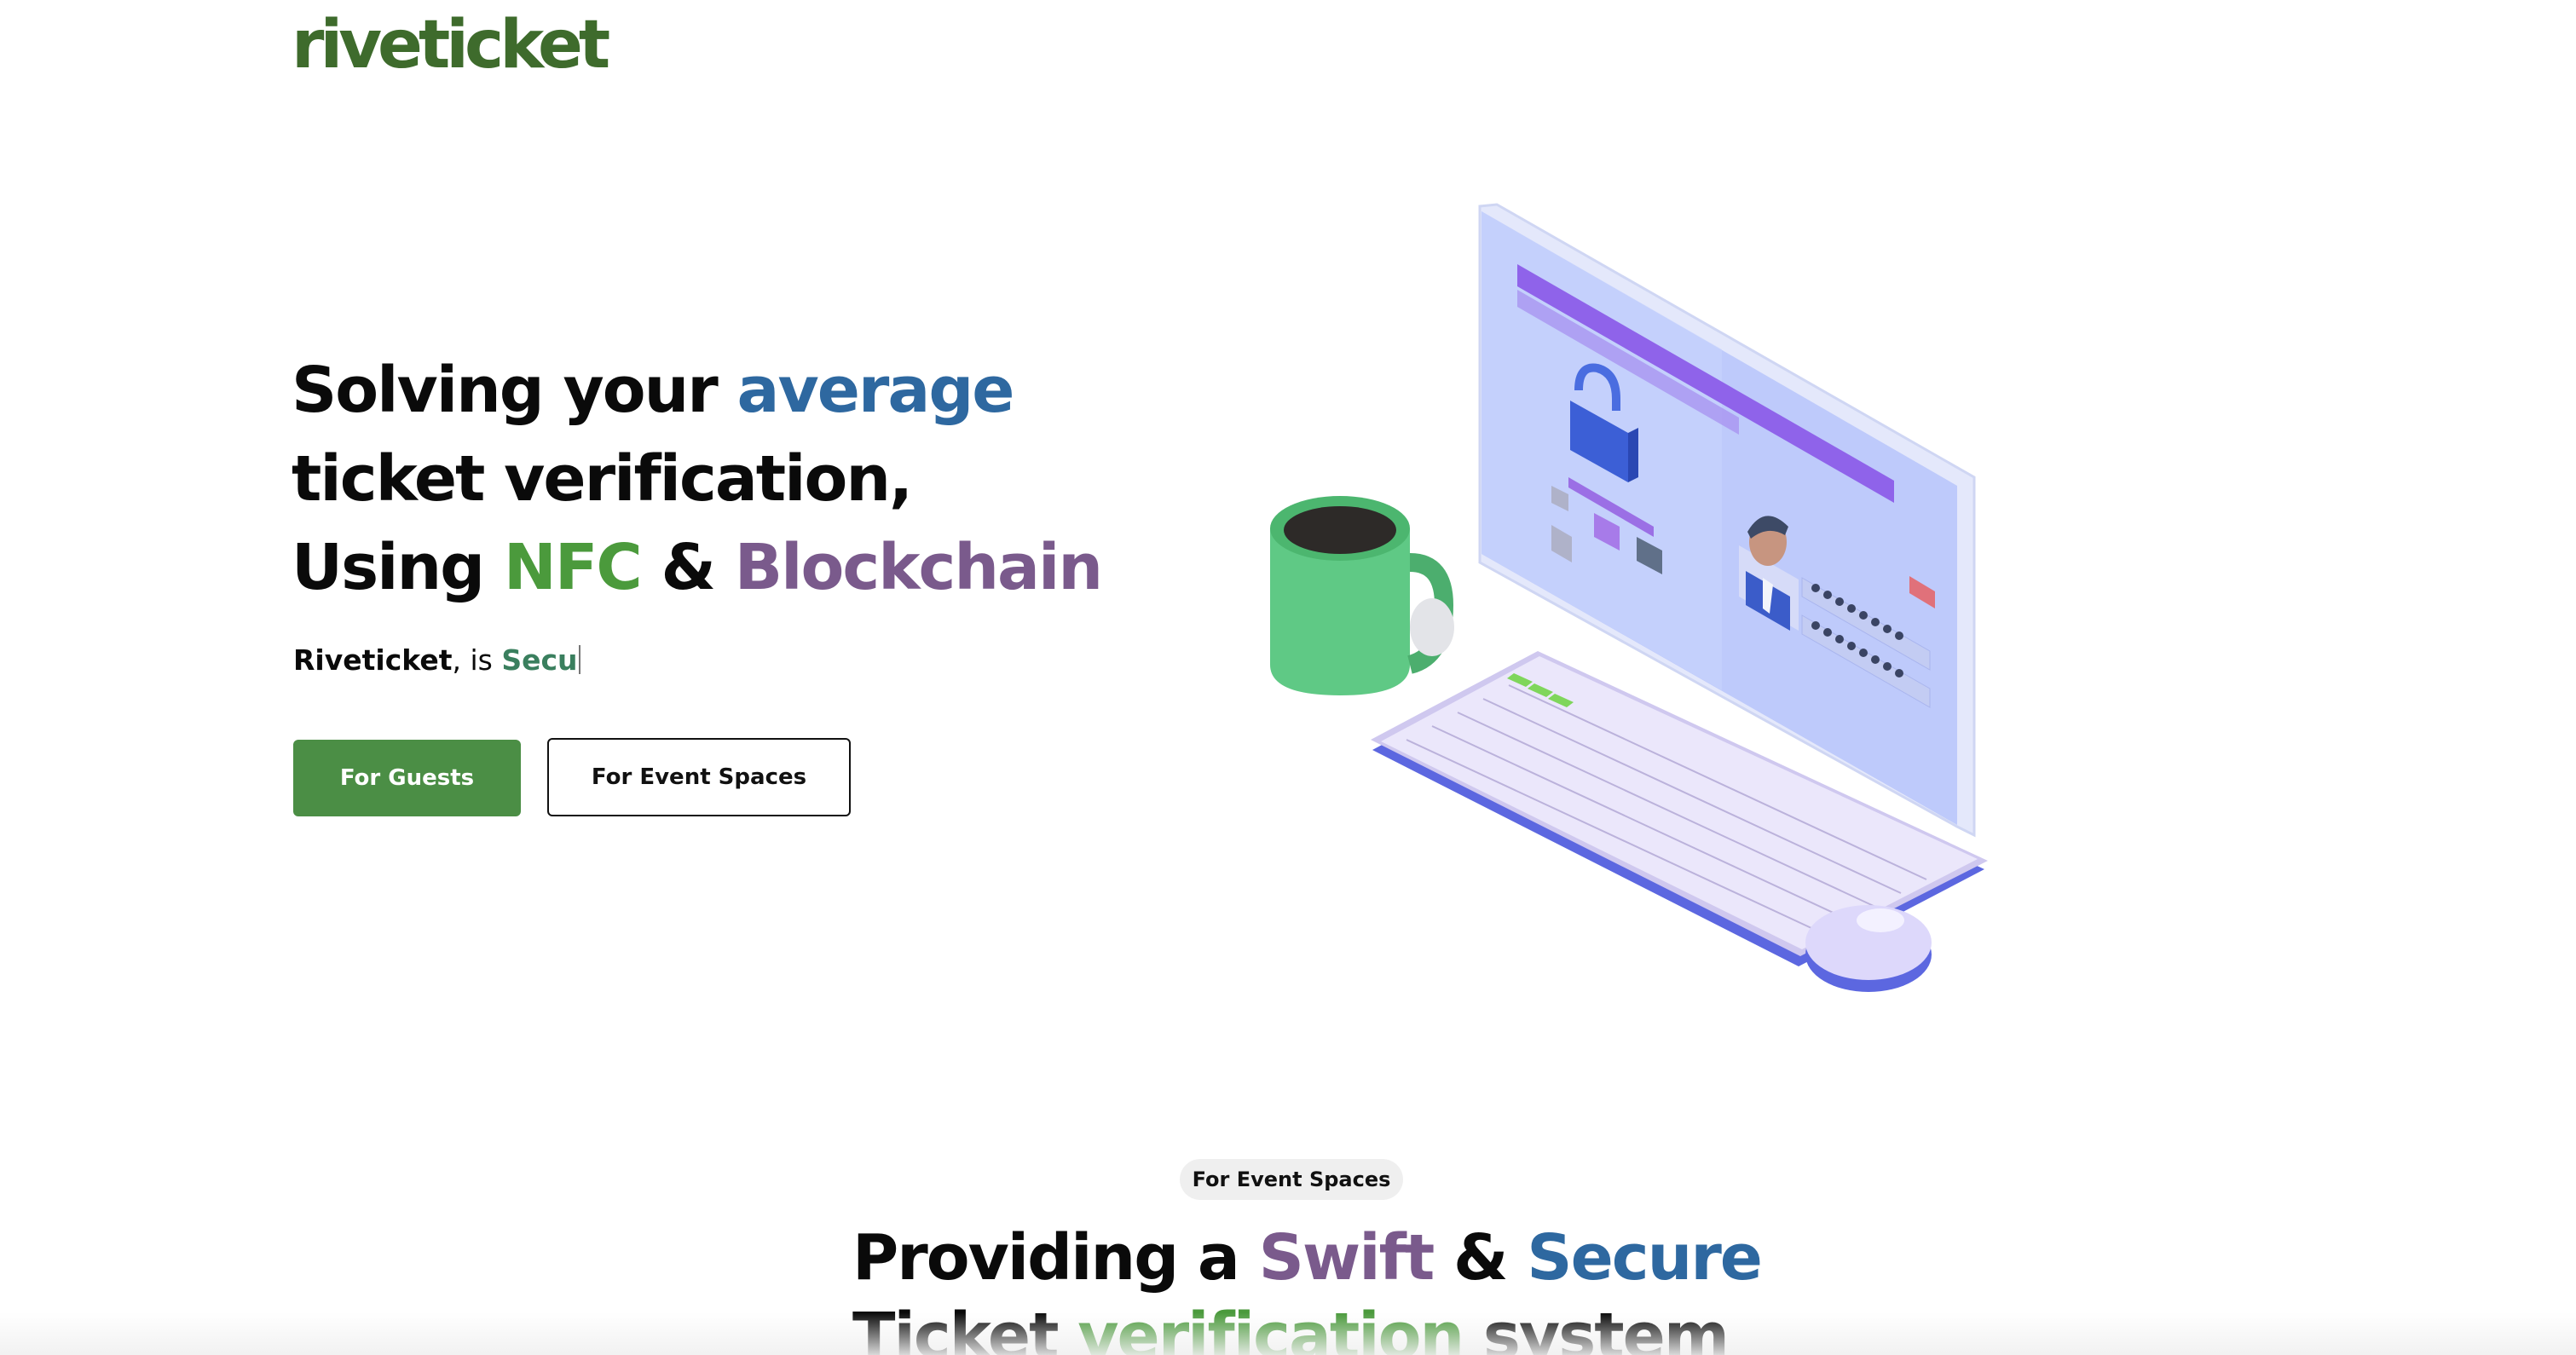 Image resolution: width=2576 pixels, height=1355 pixels. Describe the element at coordinates (1055, 1258) in the screenshot. I see `section-text: Providing a` at that location.